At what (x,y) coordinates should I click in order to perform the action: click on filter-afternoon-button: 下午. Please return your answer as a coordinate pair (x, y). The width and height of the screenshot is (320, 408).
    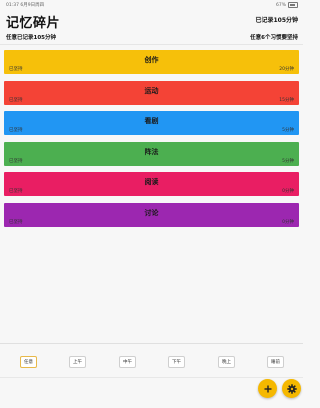
    Looking at the image, I should click on (176, 362).